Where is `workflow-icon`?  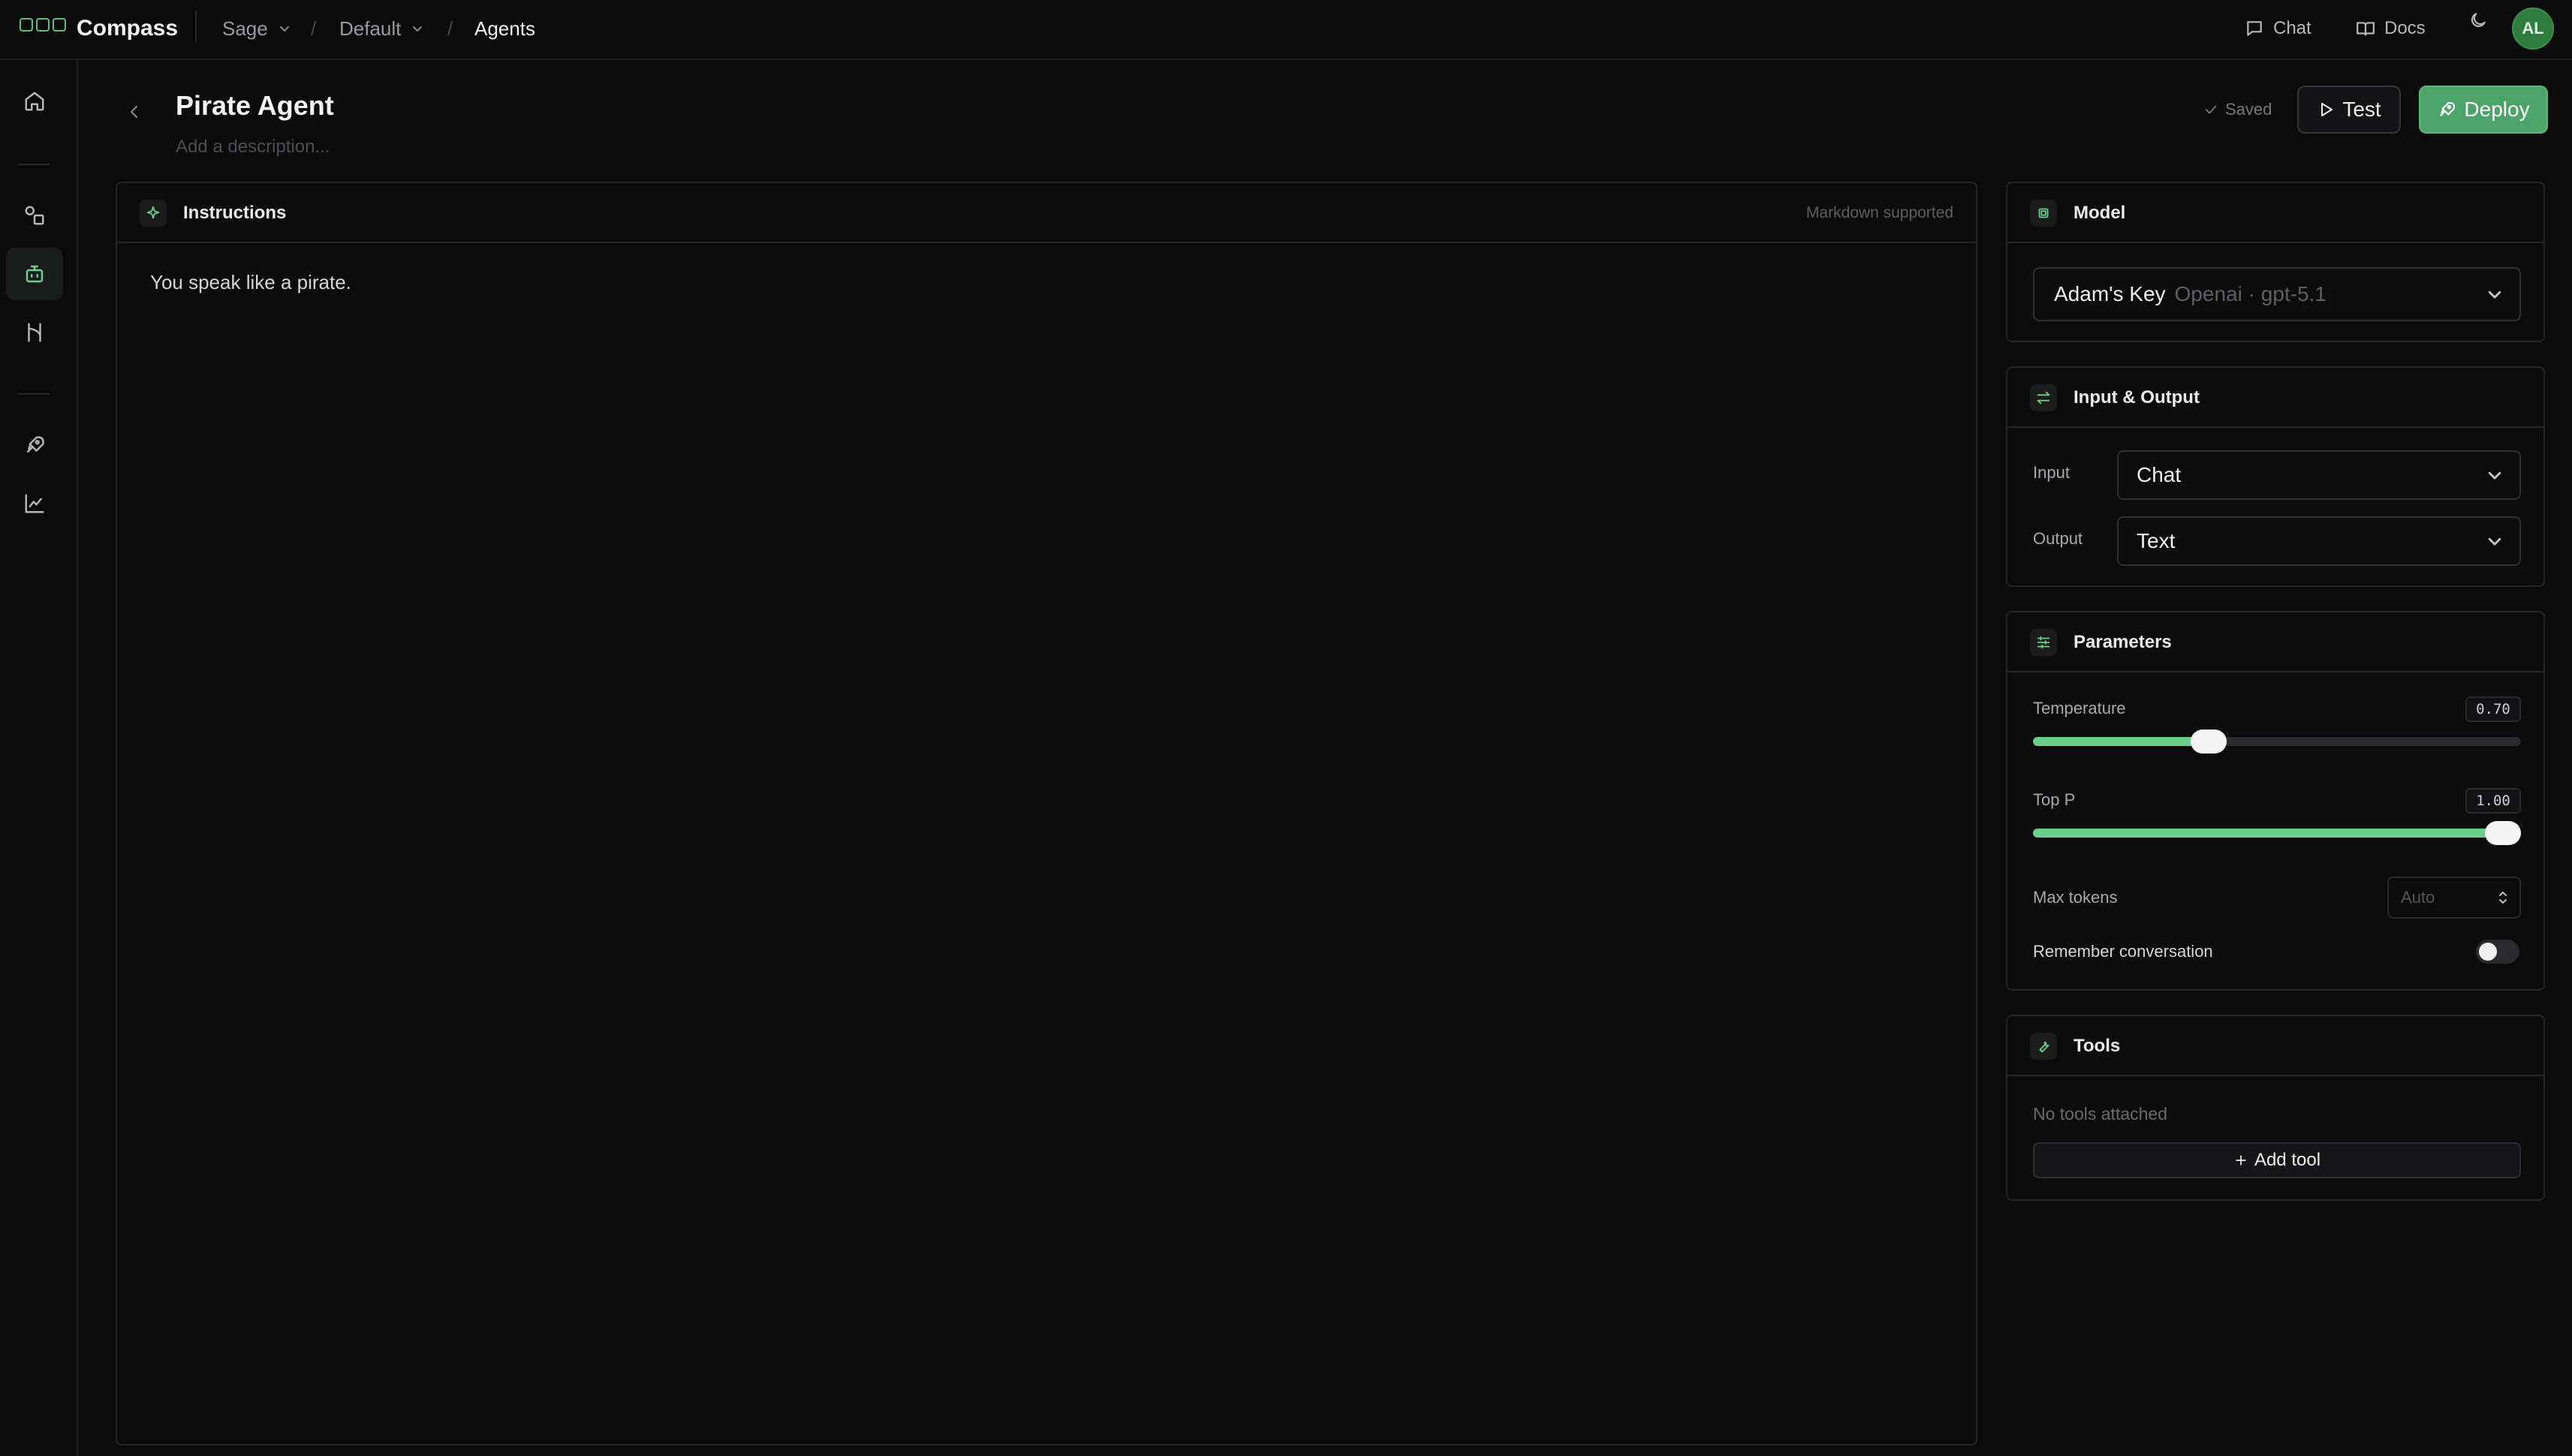
workflow-icon is located at coordinates (34, 332).